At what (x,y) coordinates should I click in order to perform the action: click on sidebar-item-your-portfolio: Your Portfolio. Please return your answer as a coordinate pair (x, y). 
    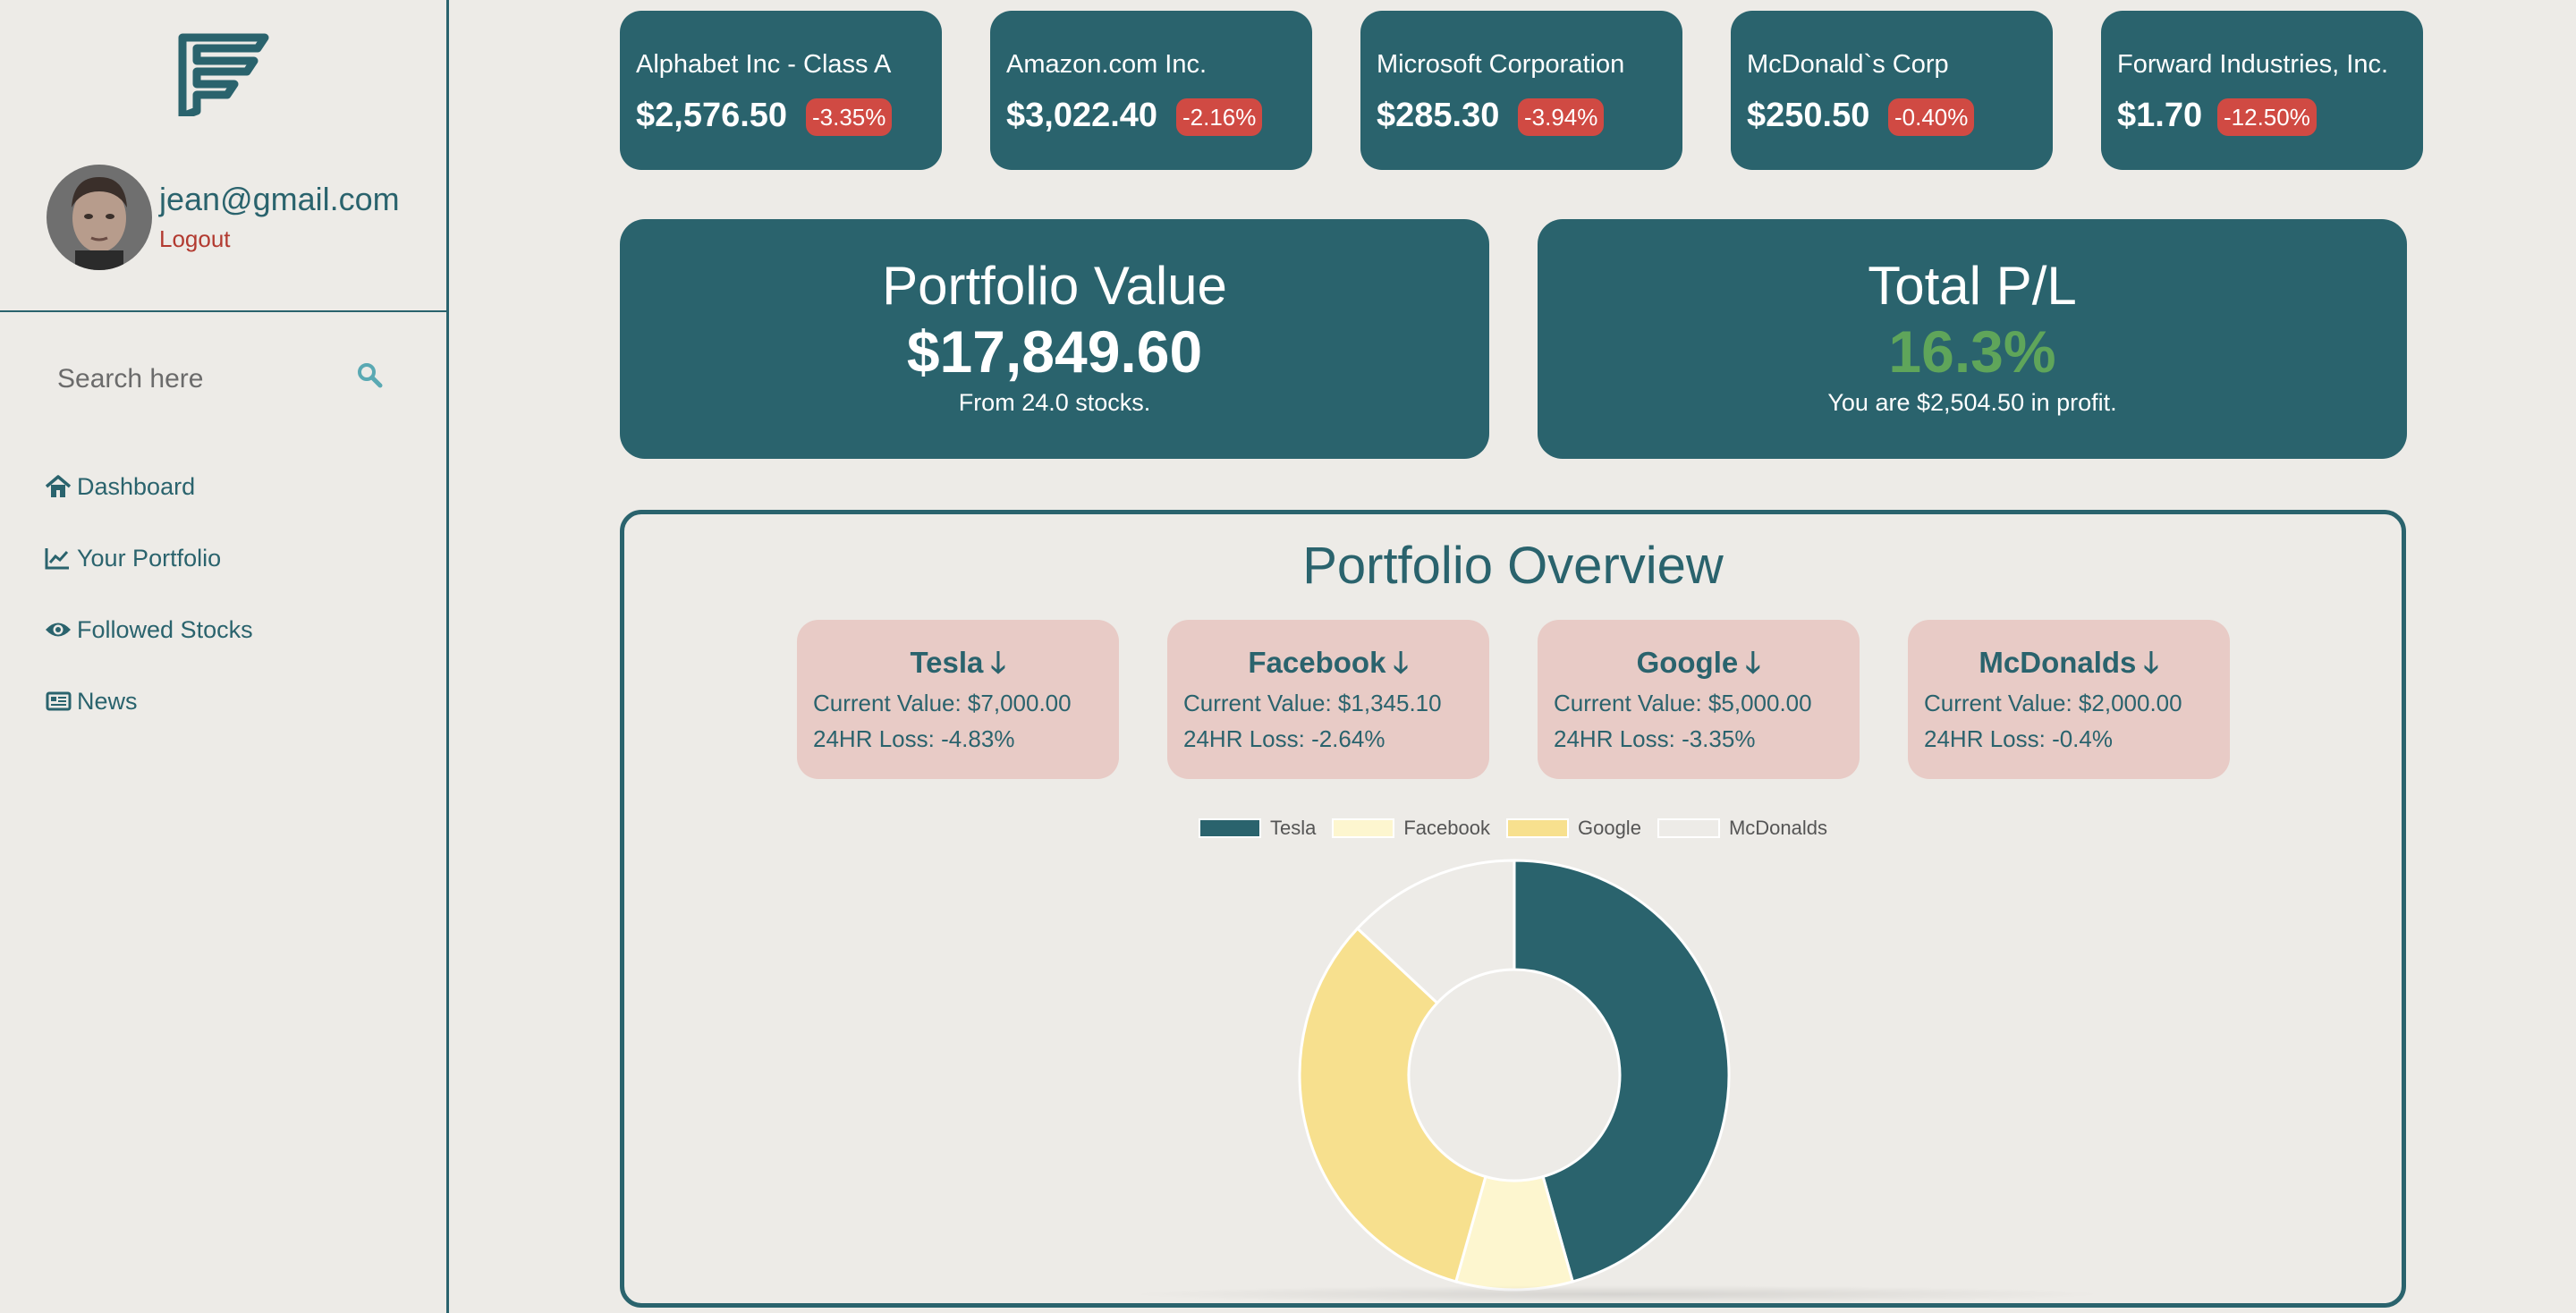
    Looking at the image, I should click on (241, 558).